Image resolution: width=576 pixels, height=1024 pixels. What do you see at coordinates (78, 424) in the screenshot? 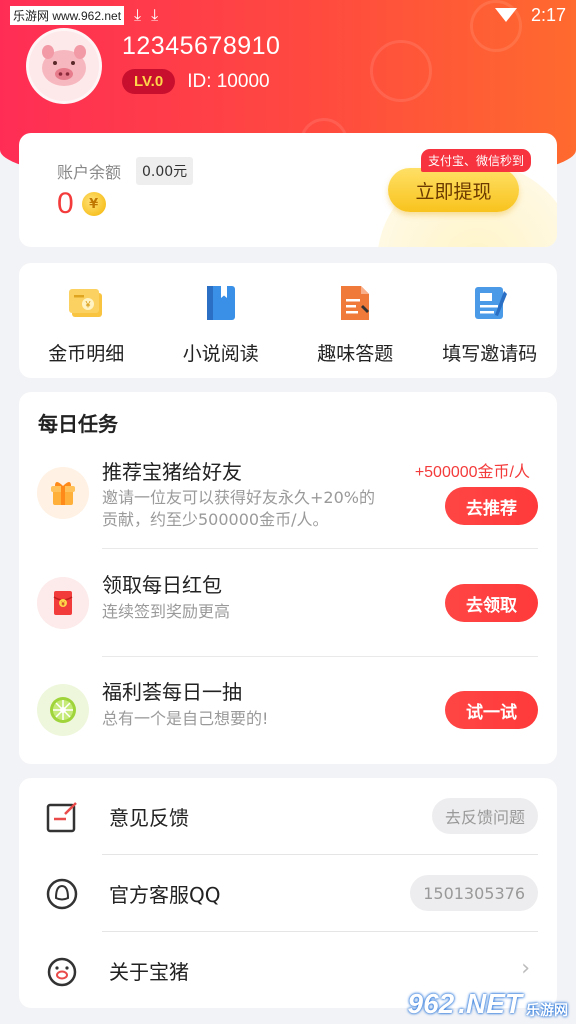
I see `tasks-title: 每日任务` at bounding box center [78, 424].